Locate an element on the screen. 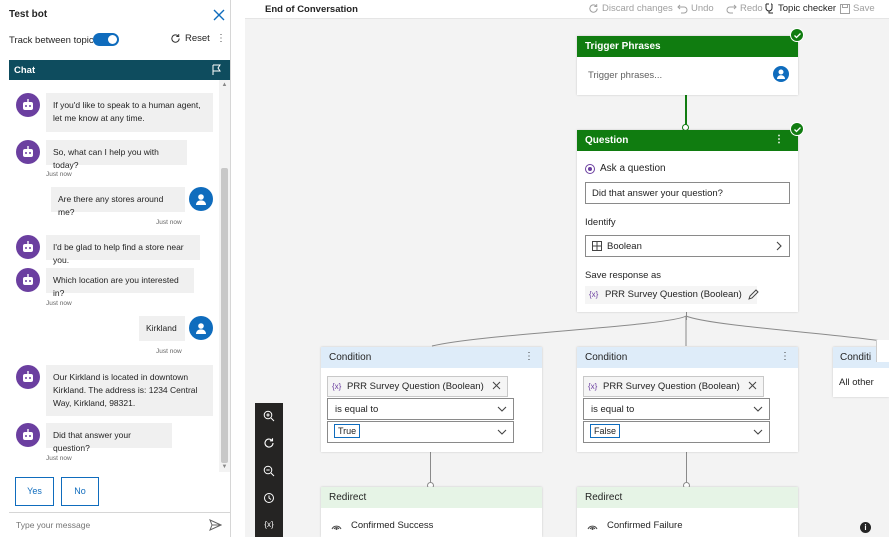 This screenshot has width=889, height=537. edit-pencil-icon is located at coordinates (753, 295).